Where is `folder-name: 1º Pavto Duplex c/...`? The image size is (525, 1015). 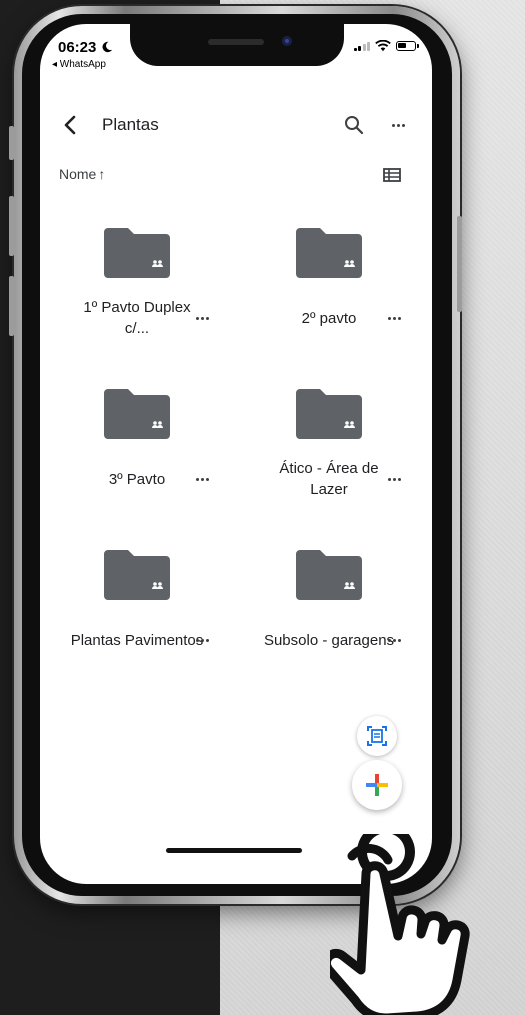
folder-name: 1º Pavto Duplex c/... is located at coordinates (137, 318).